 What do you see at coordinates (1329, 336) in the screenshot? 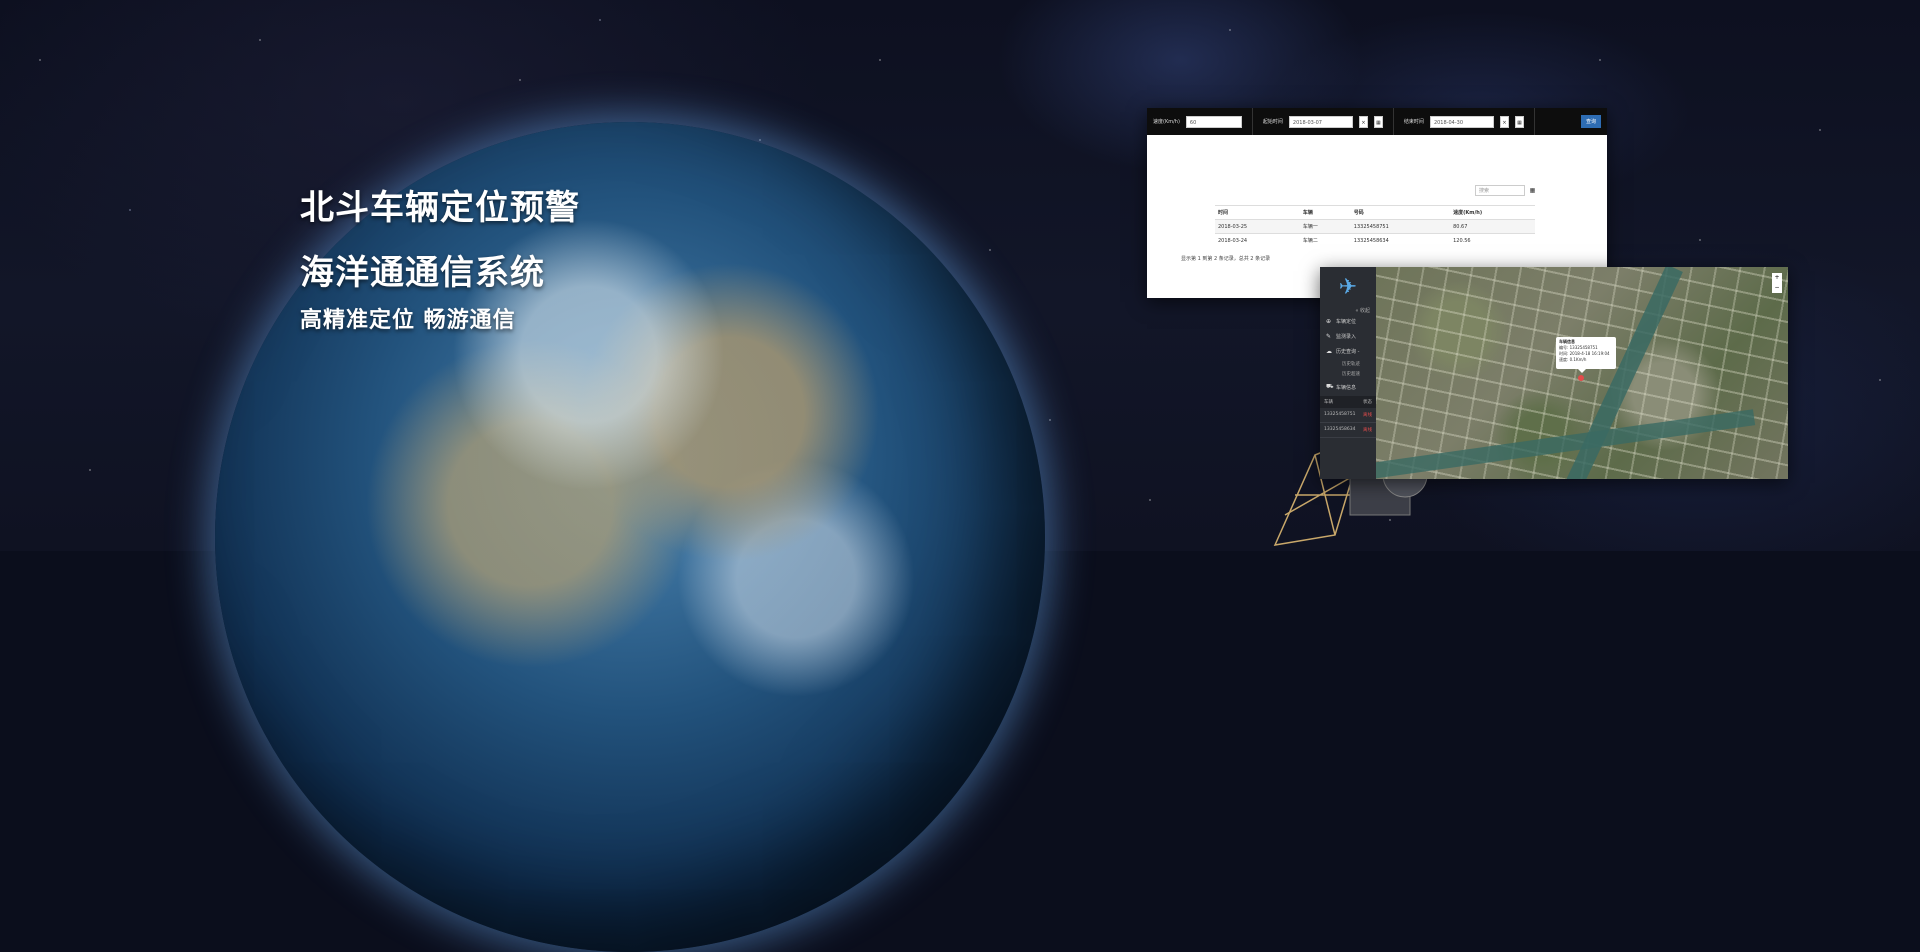
I see `pencil-icon: ✎` at bounding box center [1329, 336].